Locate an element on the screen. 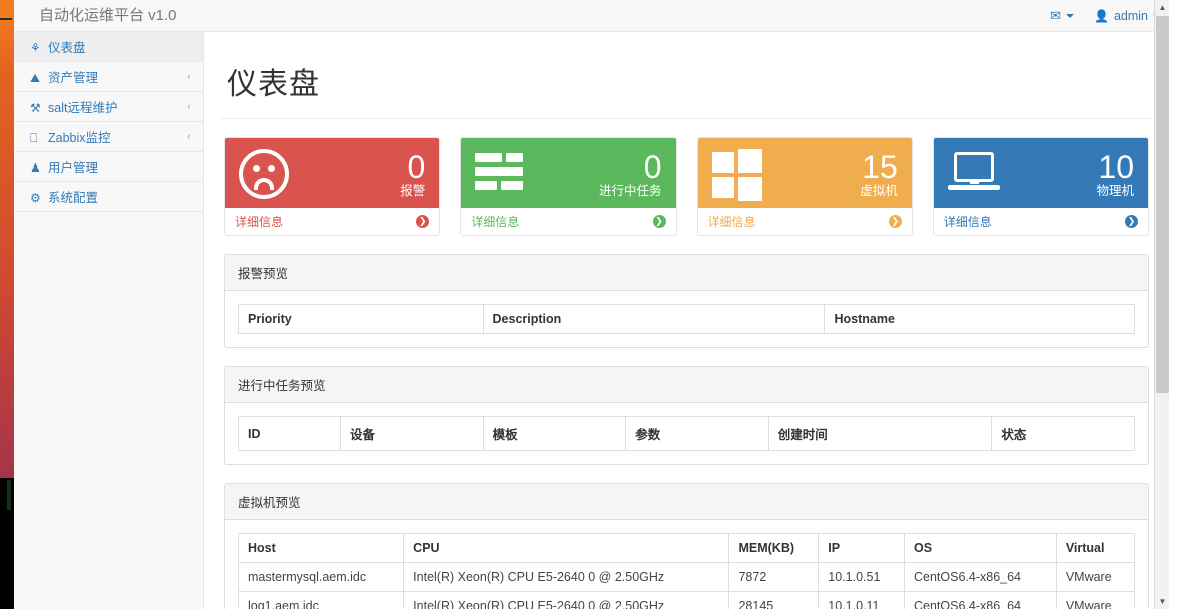  column-header: 模板 is located at coordinates (554, 433).